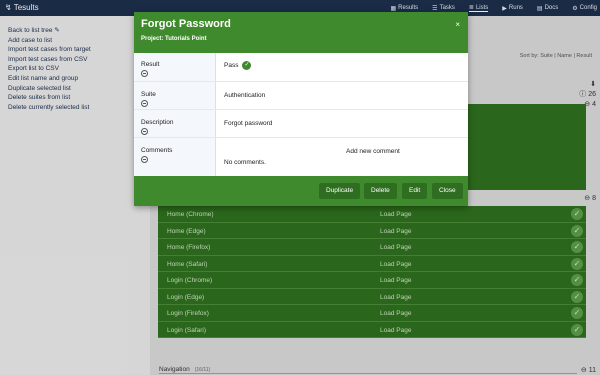 The width and height of the screenshot is (600, 375). What do you see at coordinates (156, 155) in the screenshot?
I see `comments-label: Comments` at bounding box center [156, 155].